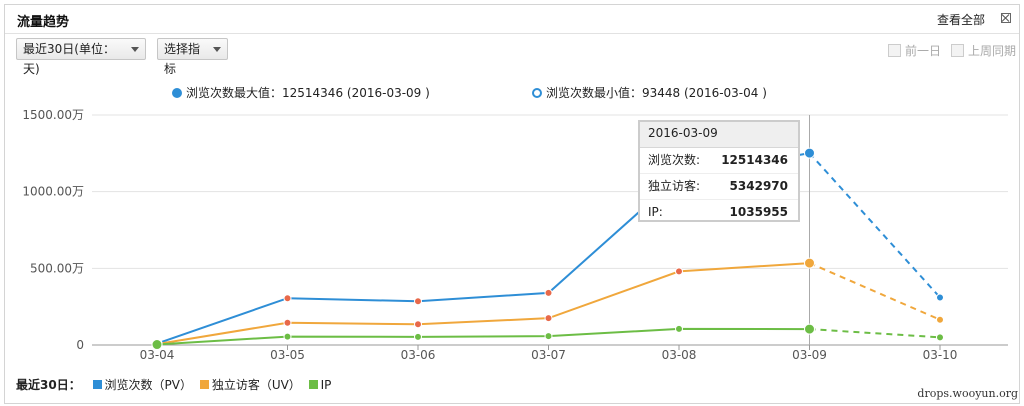 The height and width of the screenshot is (406, 1024). I want to click on watermark-text: drops.wooyun.org, so click(967, 393).